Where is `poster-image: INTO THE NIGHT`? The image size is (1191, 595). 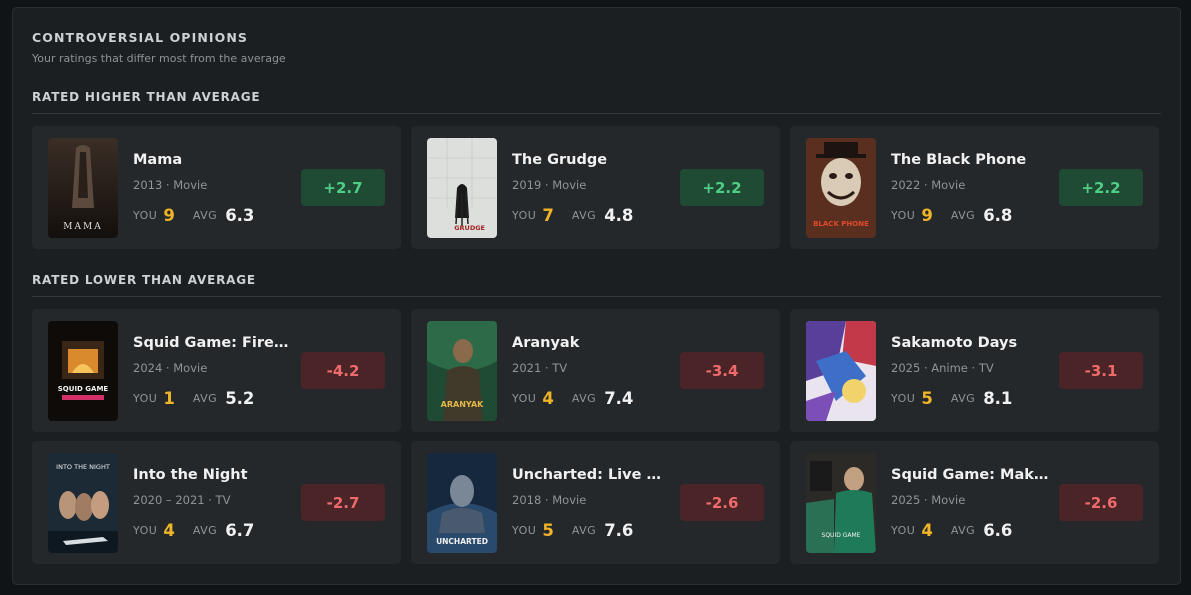 poster-image: INTO THE NIGHT is located at coordinates (83, 503).